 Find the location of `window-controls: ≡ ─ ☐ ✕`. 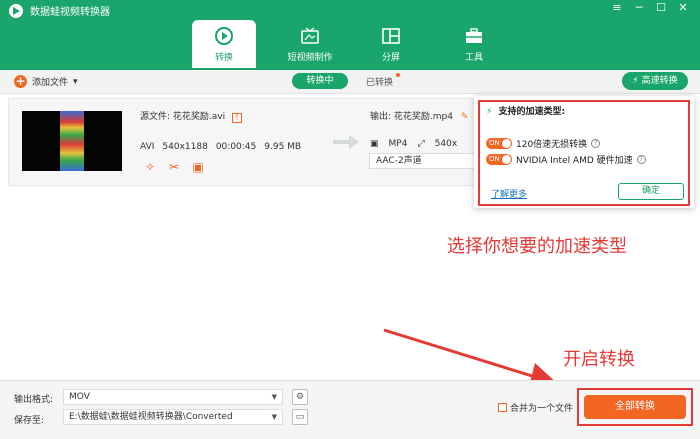

window-controls: ≡ ─ ☐ ✕ is located at coordinates (650, 8).